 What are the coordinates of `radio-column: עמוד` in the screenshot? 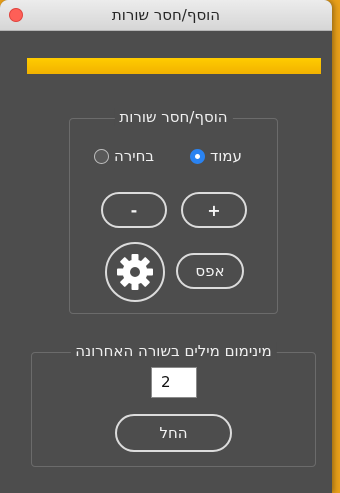 It's located at (216, 156).